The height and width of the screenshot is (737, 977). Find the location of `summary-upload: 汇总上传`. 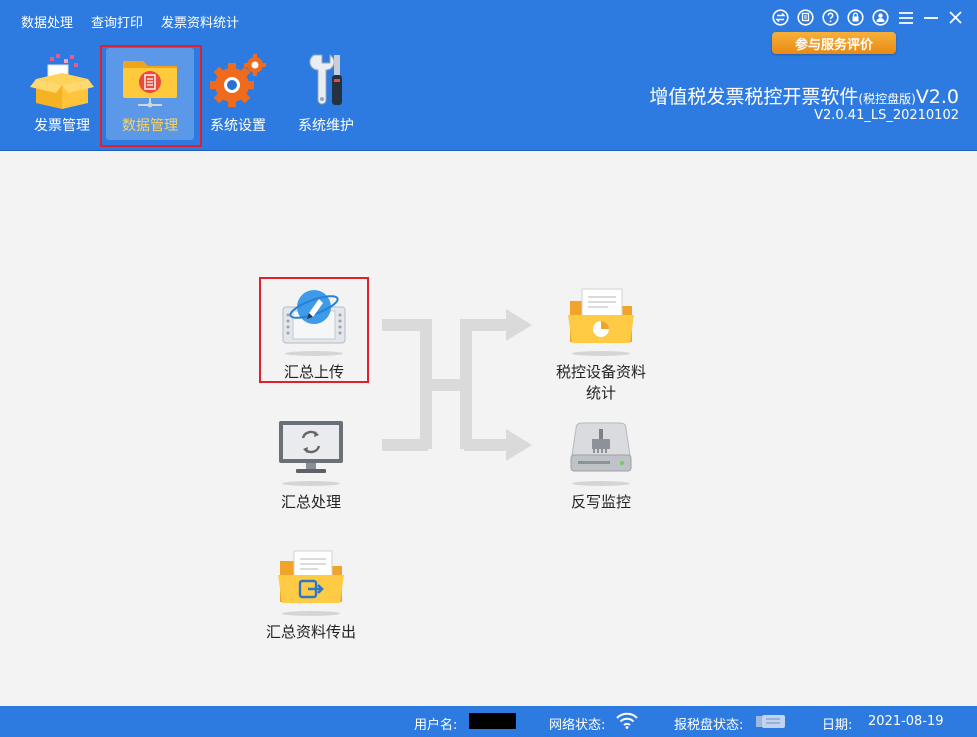

summary-upload: 汇总上传 is located at coordinates (314, 331).